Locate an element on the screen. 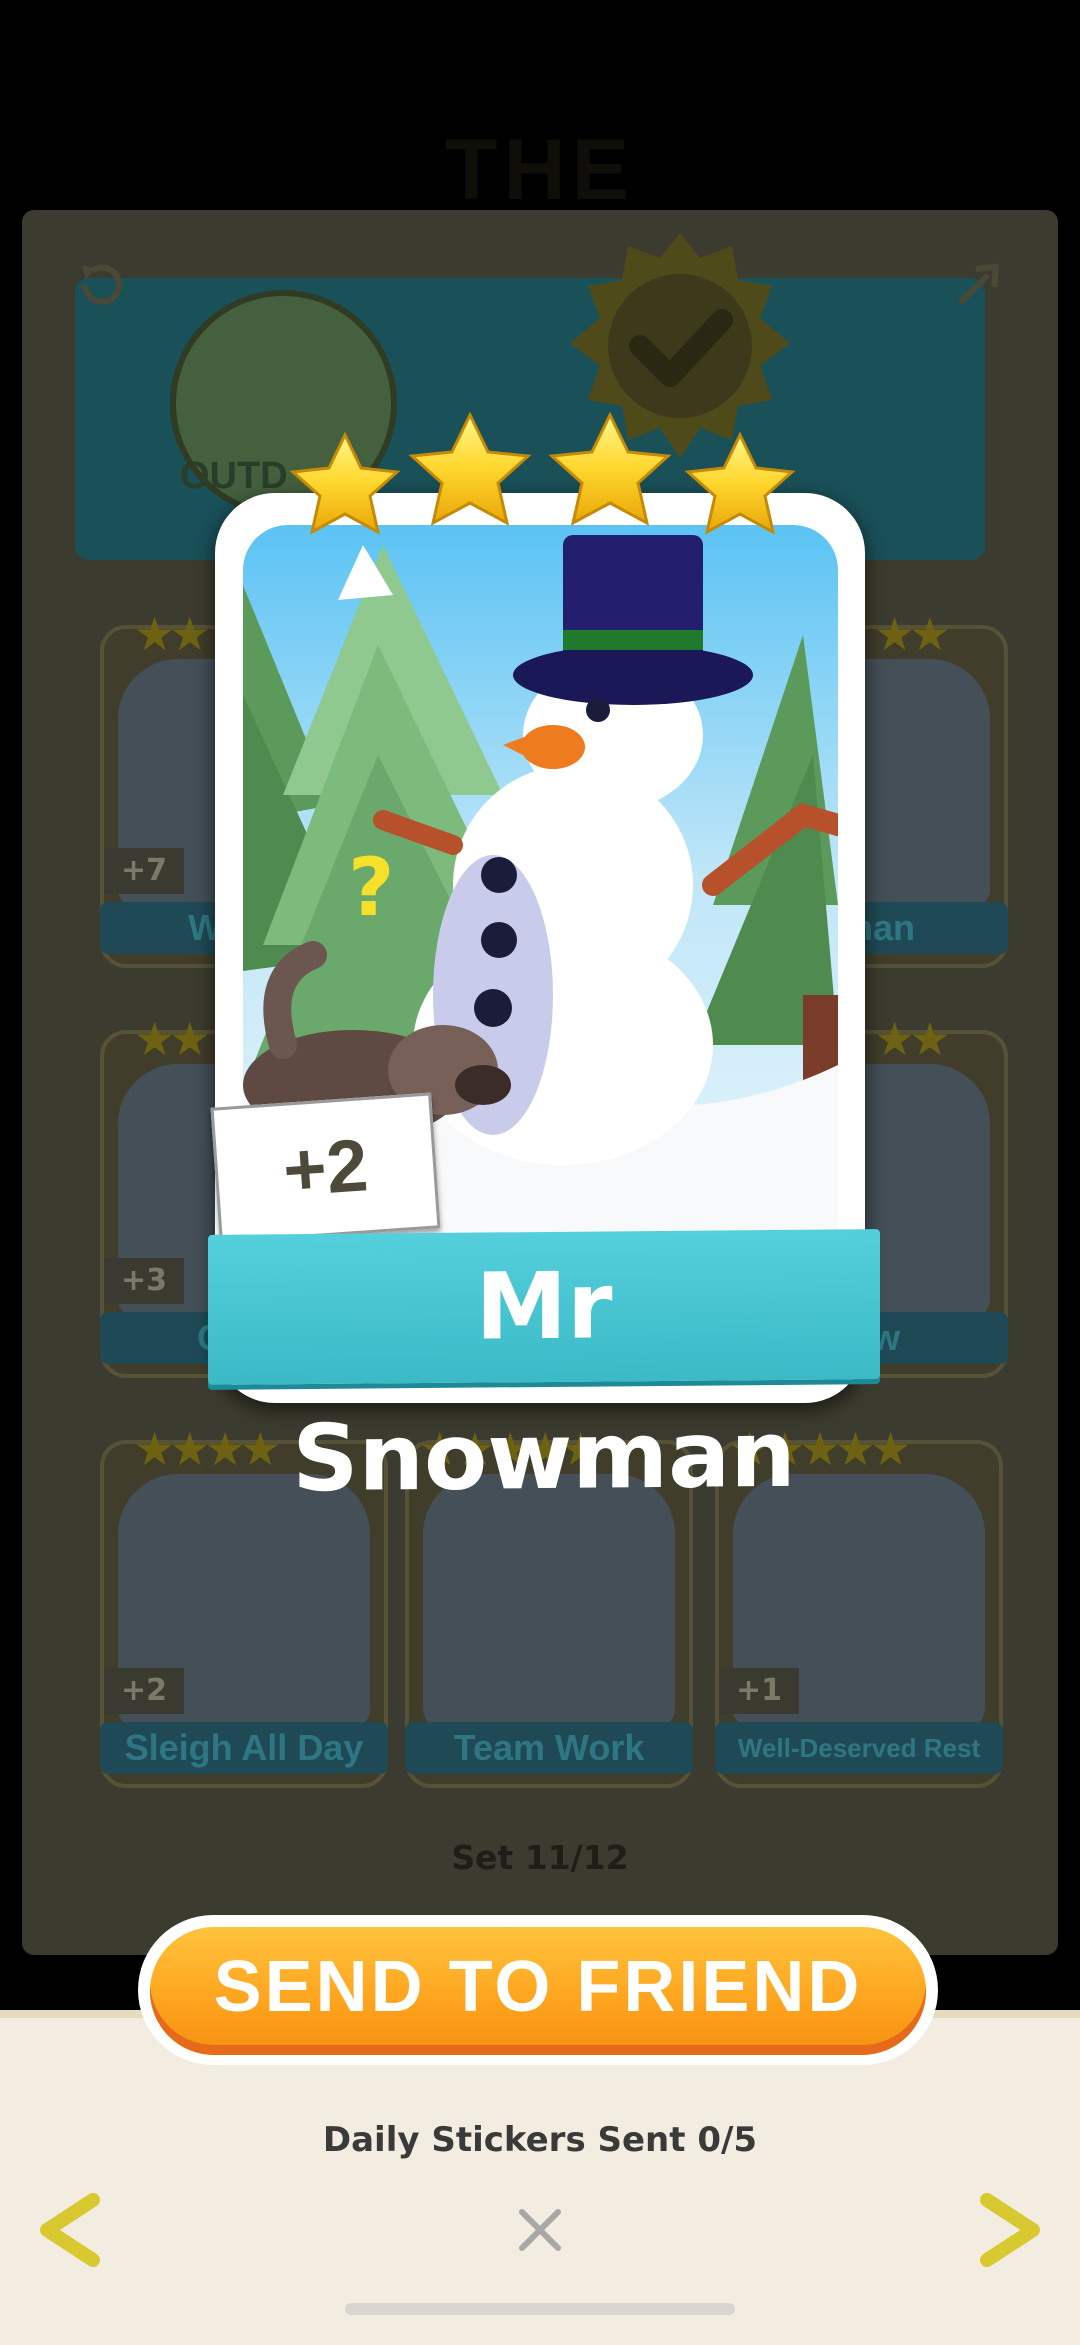 The width and height of the screenshot is (1080, 2345). undo-icon is located at coordinates (100, 285).